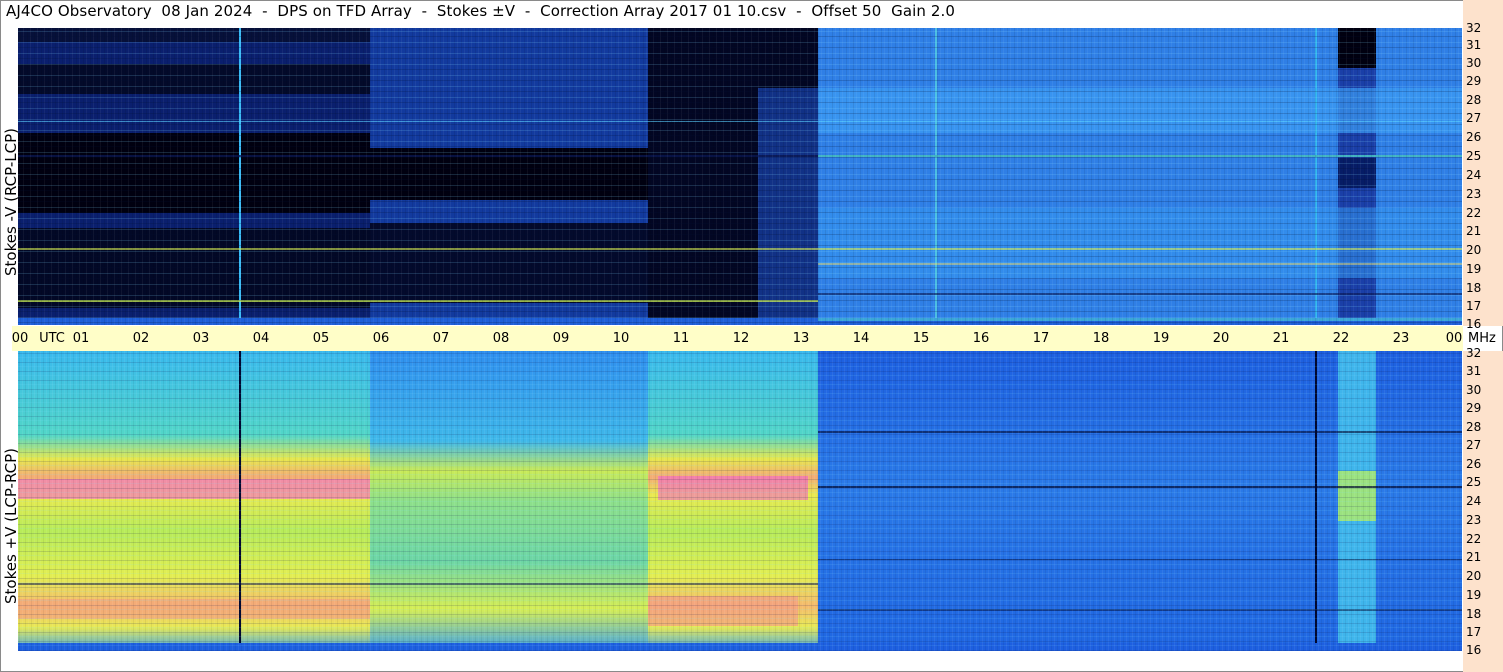 The image size is (1503, 672). What do you see at coordinates (681, 338) in the screenshot?
I see `time-label-11: 11` at bounding box center [681, 338].